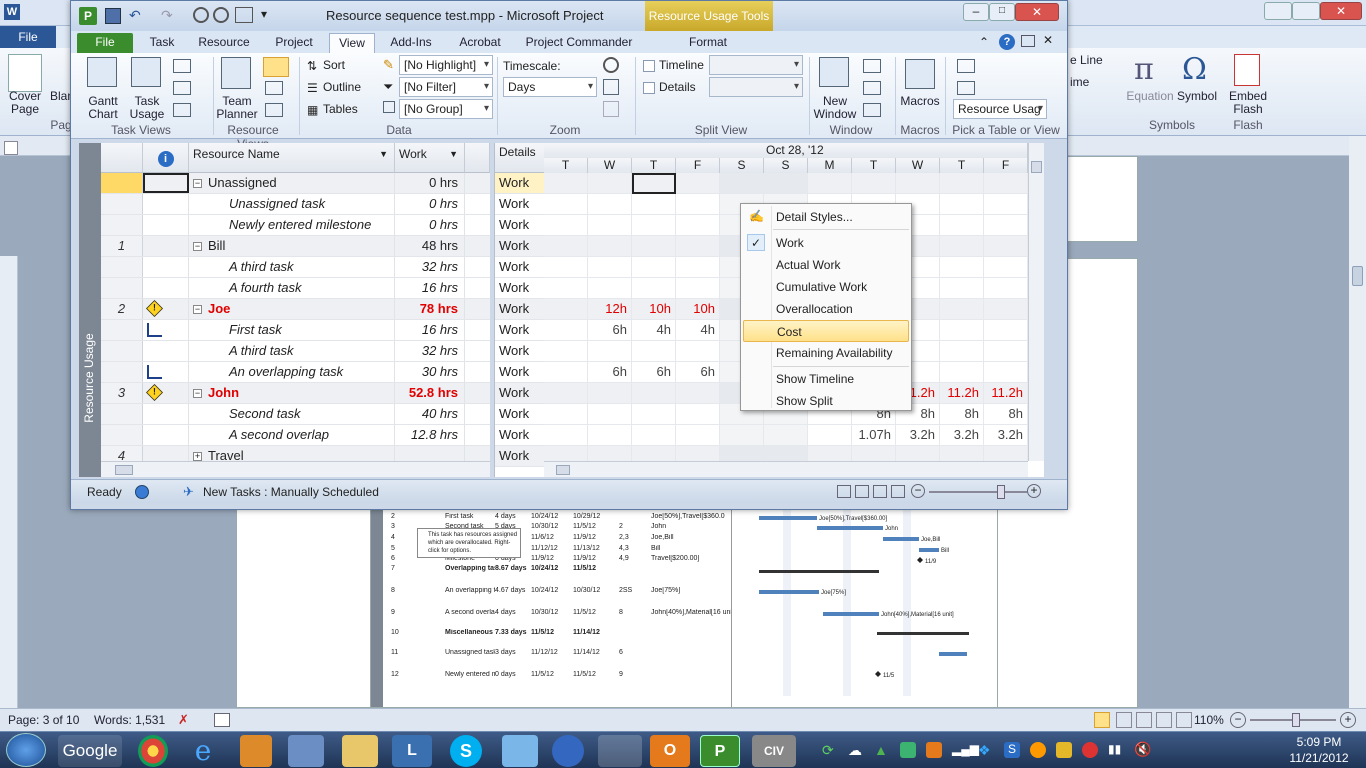  I want to click on hide-window-icon, so click(872, 110).